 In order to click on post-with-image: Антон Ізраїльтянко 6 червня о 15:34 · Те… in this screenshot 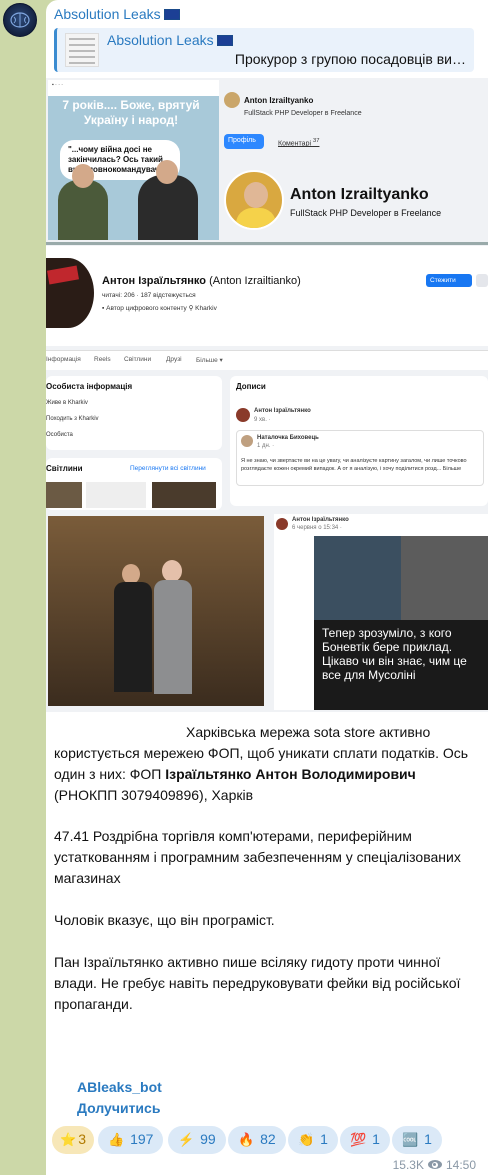, I will do `click(381, 612)`.